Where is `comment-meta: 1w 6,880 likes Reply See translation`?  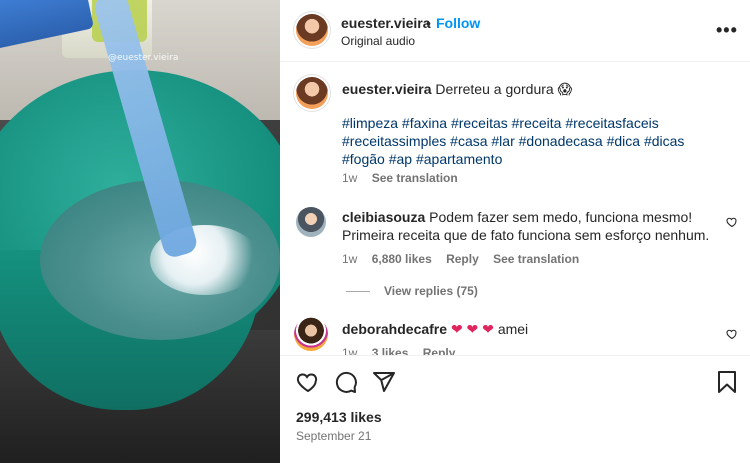 comment-meta: 1w 6,880 likes Reply See translation is located at coordinates (466, 259).